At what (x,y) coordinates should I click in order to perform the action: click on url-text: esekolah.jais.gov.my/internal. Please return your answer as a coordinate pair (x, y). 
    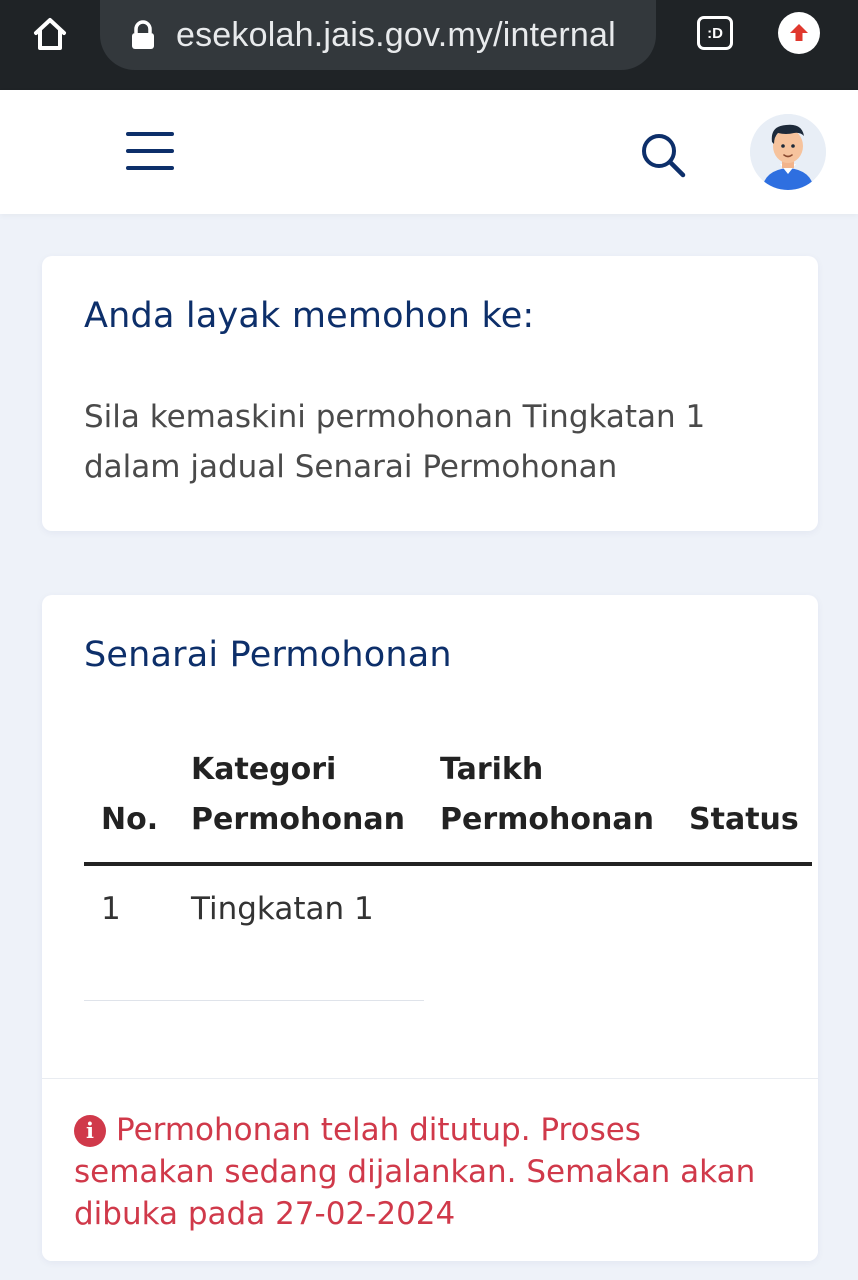
    Looking at the image, I should click on (396, 34).